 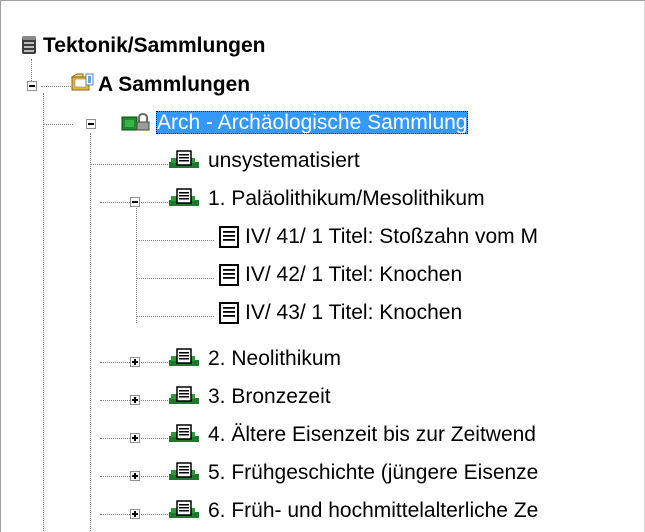 What do you see at coordinates (372, 435) in the screenshot?
I see `tree-node-series: 4. Ältere Eisenzeit bis zur Zeitwend` at bounding box center [372, 435].